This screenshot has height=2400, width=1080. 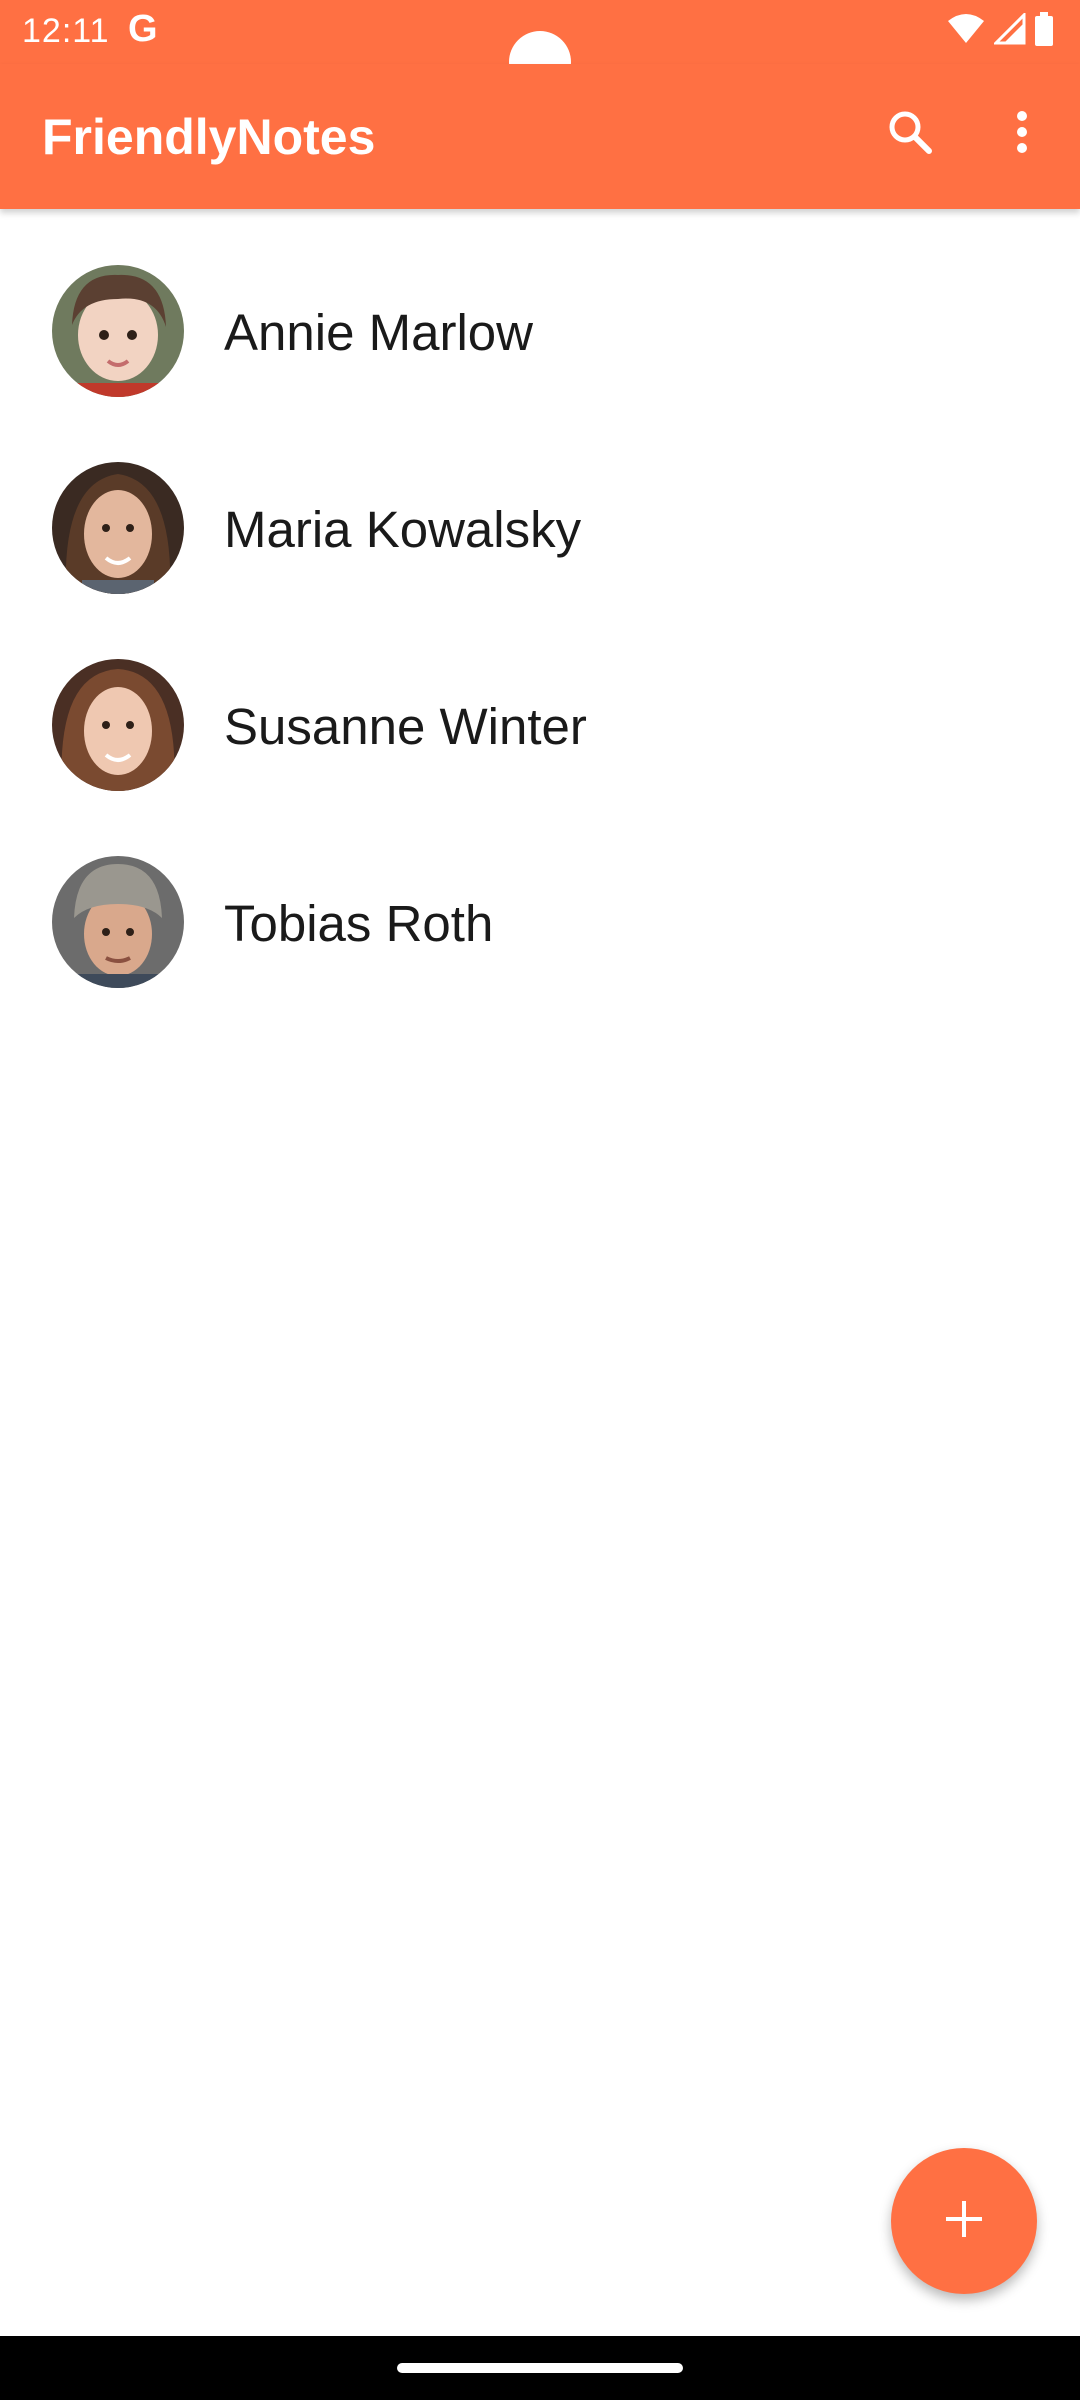 I want to click on more-vert-icon, so click(x=1022, y=134).